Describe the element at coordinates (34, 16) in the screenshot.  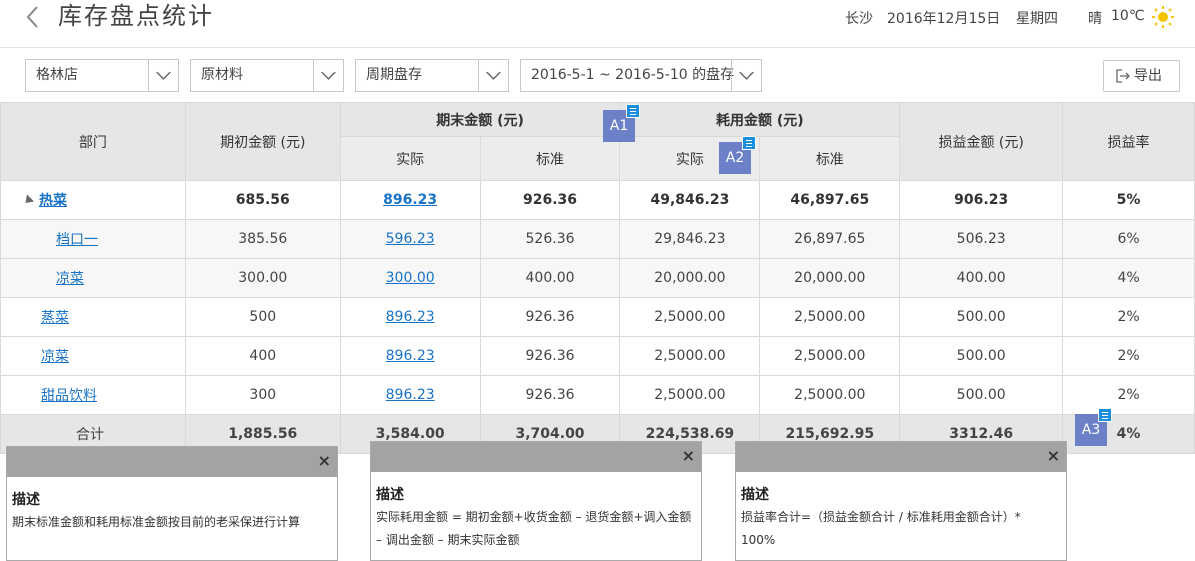
I see `back-arrow-icon` at that location.